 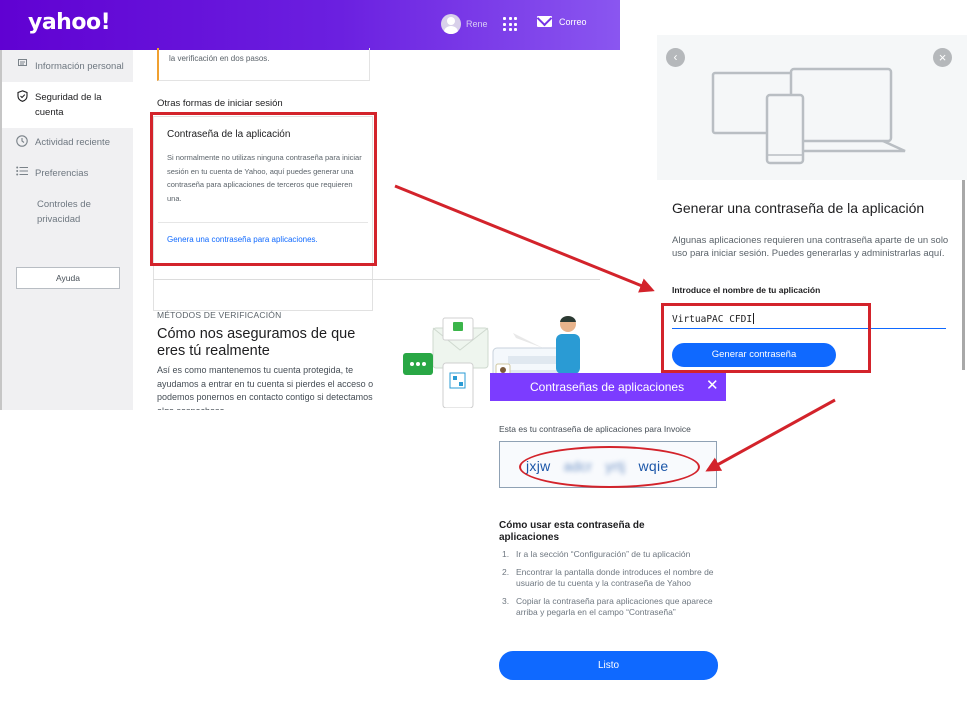 I want to click on devices-illustration, so click(x=808, y=116).